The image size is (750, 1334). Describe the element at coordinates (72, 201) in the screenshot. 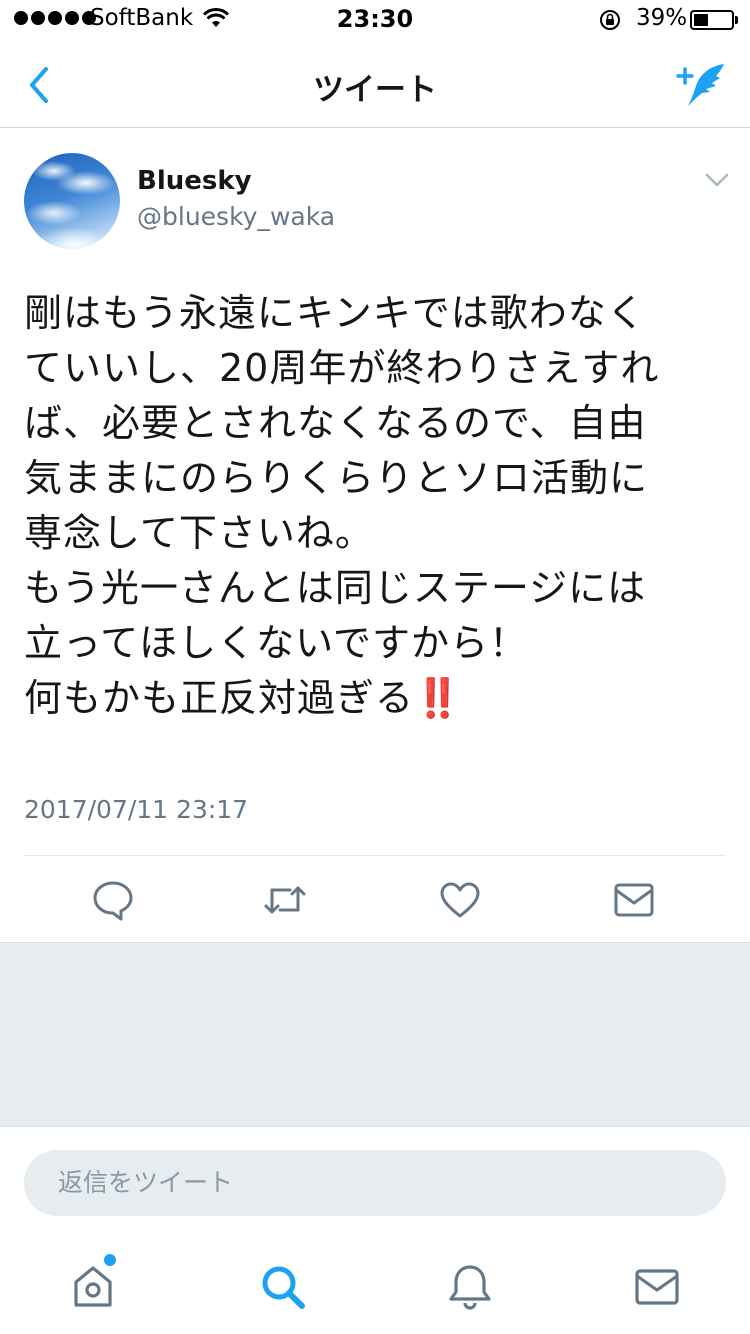

I see `avatar` at that location.